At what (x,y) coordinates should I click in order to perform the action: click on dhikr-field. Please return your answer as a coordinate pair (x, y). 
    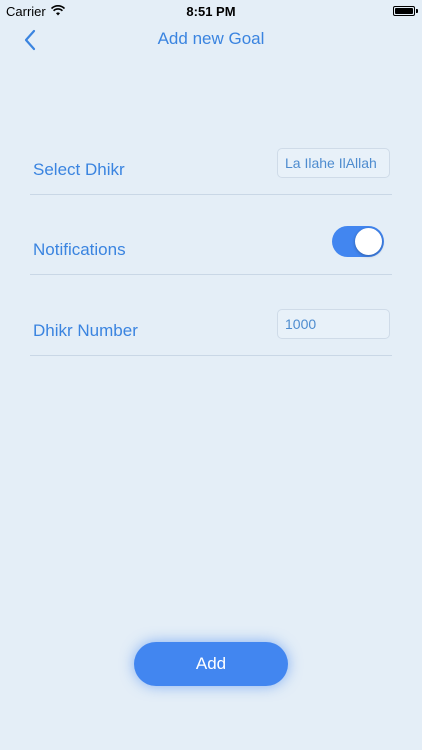
    Looking at the image, I should click on (333, 163).